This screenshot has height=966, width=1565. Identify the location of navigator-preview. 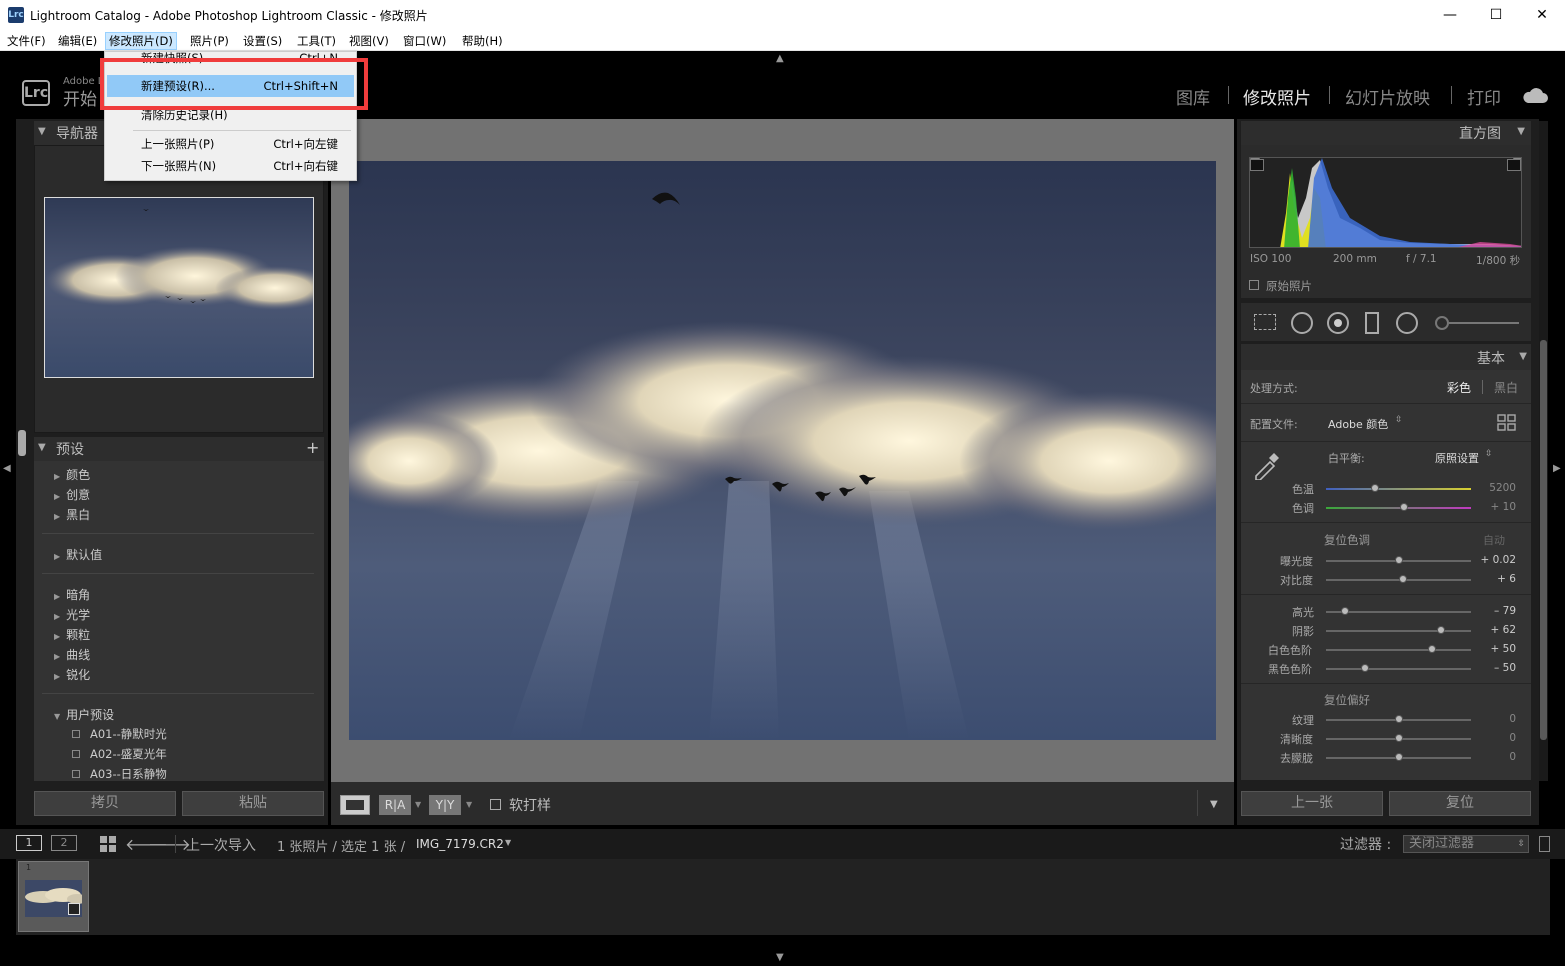
(179, 287).